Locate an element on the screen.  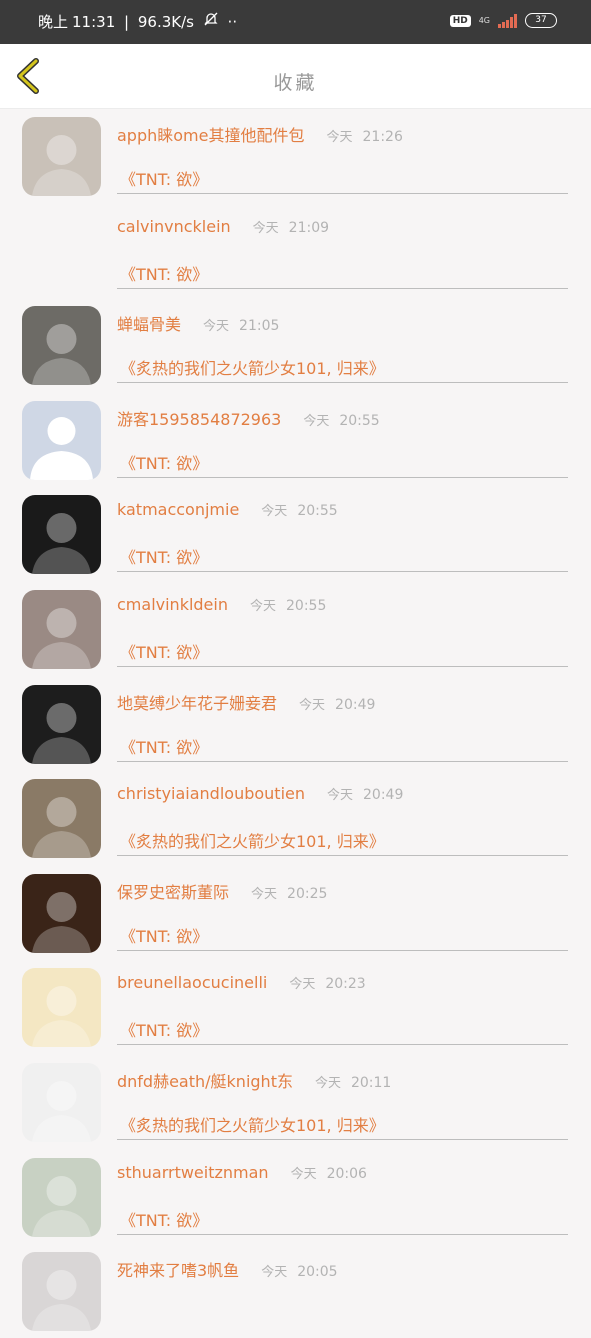
avatar-rooster is located at coordinates (61, 819).